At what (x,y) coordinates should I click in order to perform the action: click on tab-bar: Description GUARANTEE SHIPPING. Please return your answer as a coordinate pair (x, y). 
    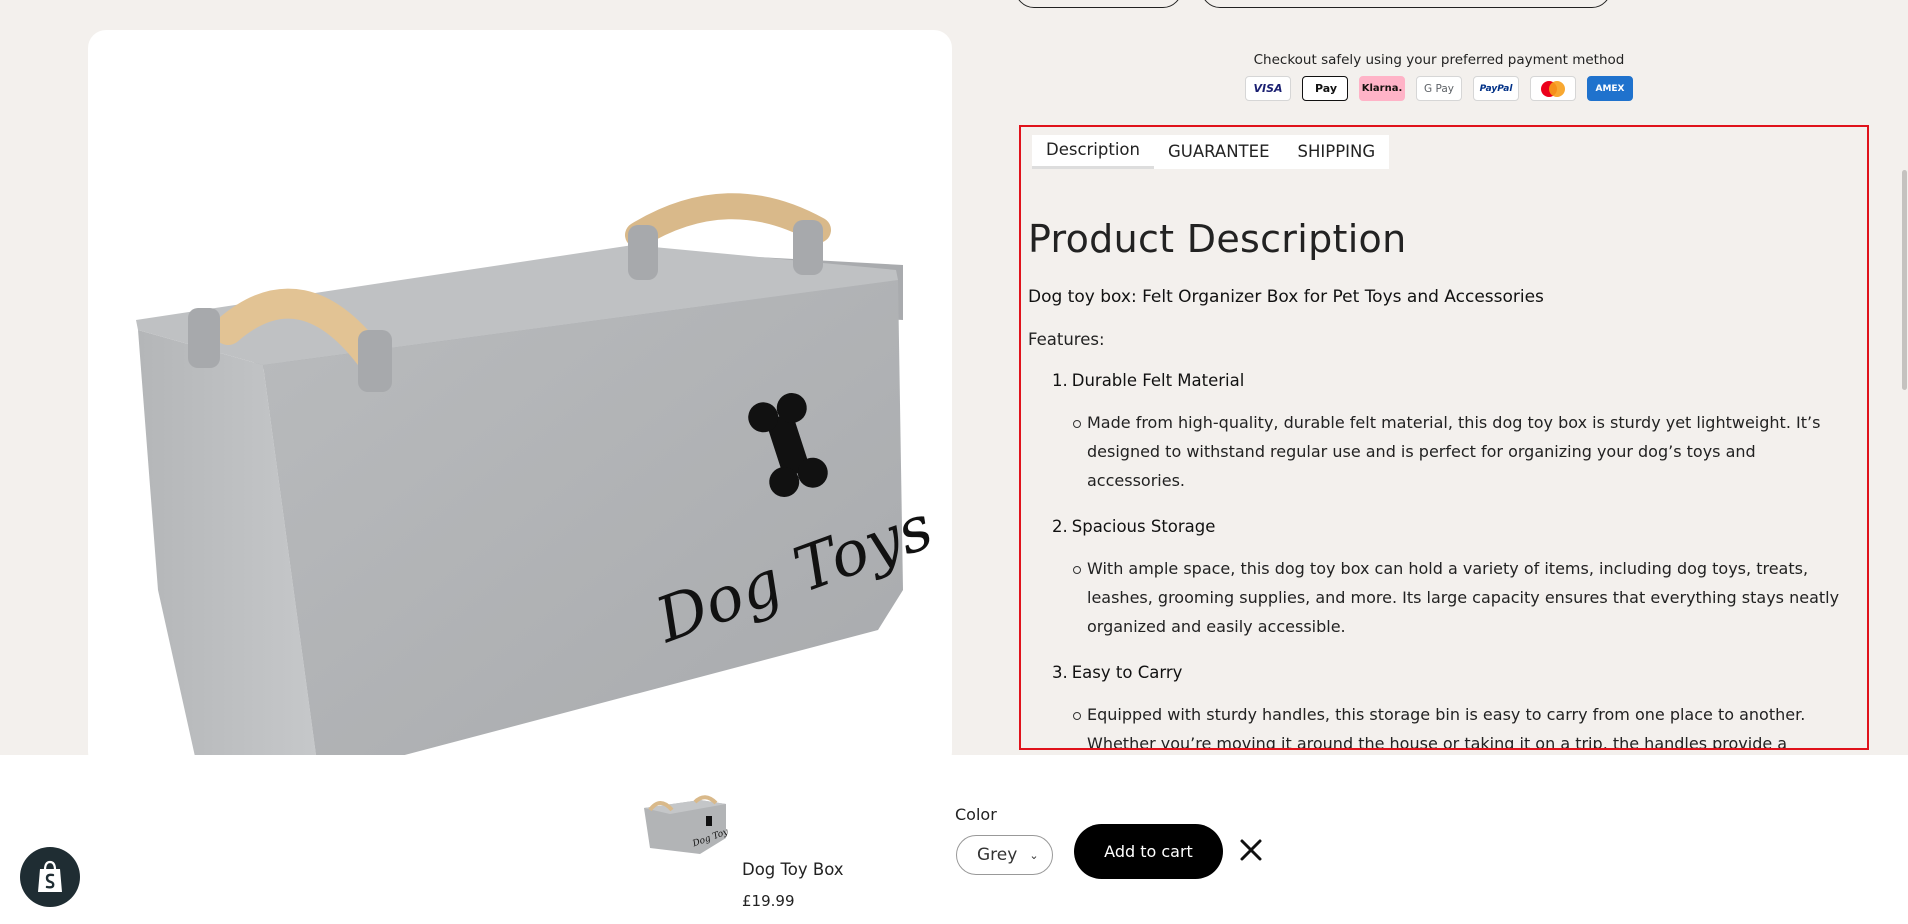
    Looking at the image, I should click on (1211, 152).